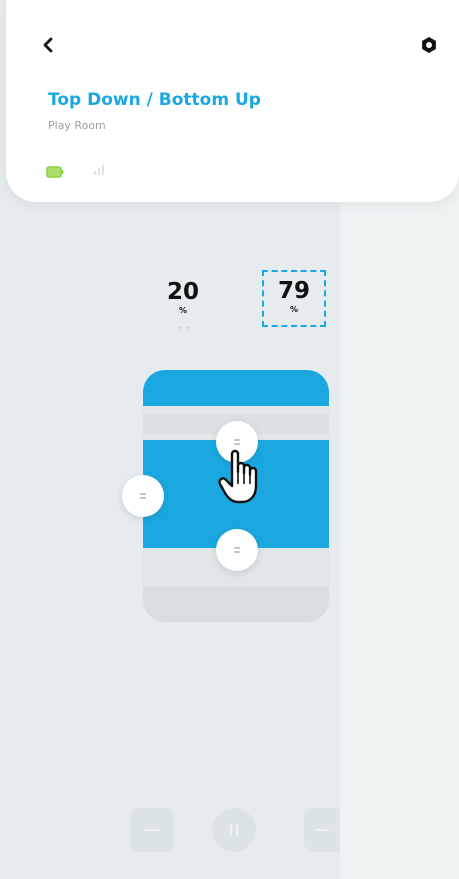 The image size is (459, 879). I want to click on settings-button, so click(429, 45).